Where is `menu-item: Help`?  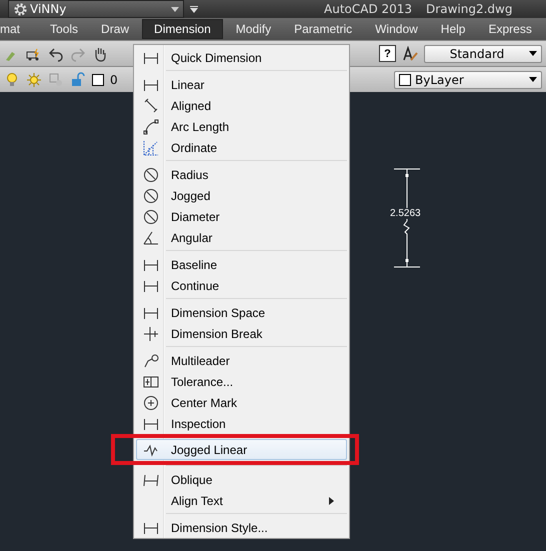 menu-item: Help is located at coordinates (453, 29).